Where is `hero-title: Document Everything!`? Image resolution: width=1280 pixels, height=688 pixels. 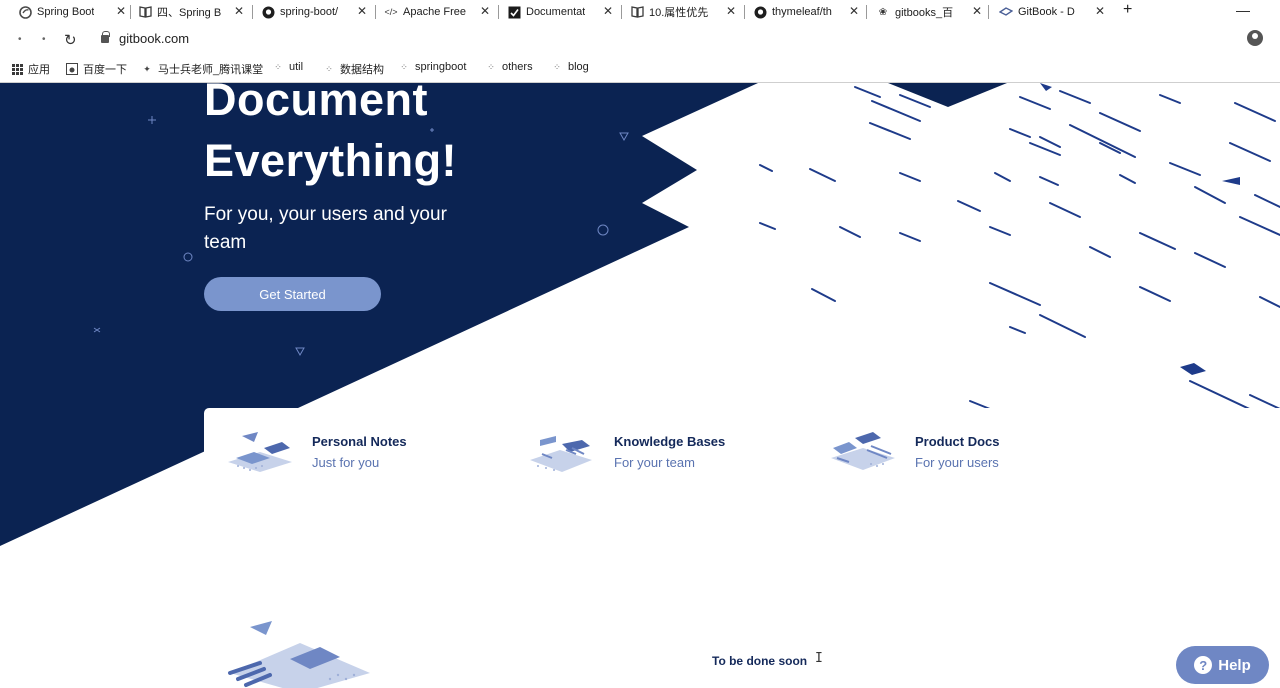 hero-title: Document Everything! is located at coordinates (414, 137).